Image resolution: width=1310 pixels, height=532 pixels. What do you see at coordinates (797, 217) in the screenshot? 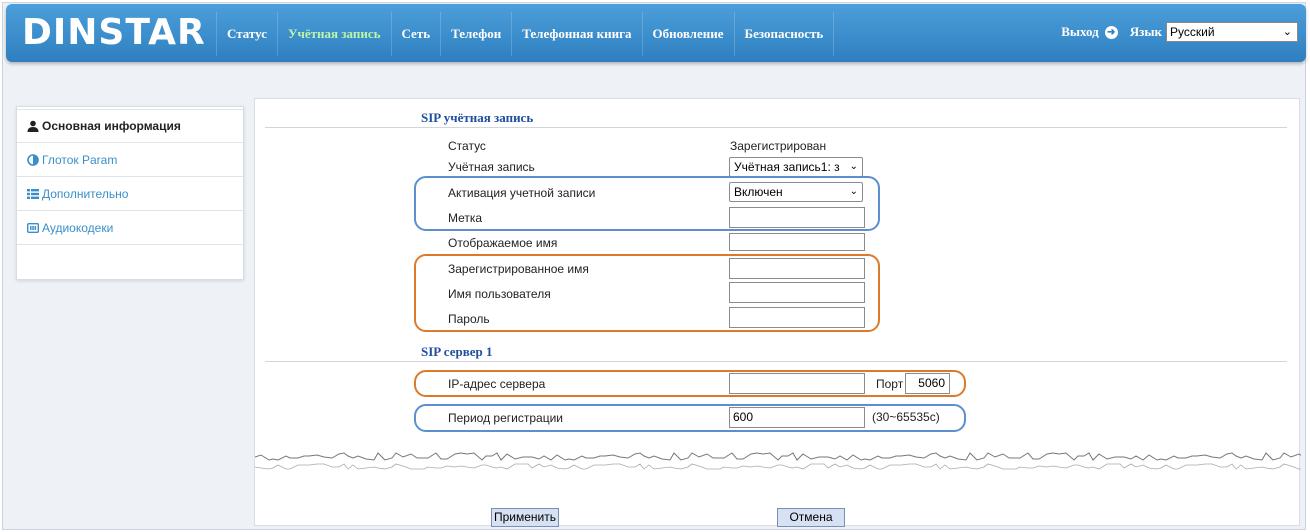
I see `tag-input` at bounding box center [797, 217].